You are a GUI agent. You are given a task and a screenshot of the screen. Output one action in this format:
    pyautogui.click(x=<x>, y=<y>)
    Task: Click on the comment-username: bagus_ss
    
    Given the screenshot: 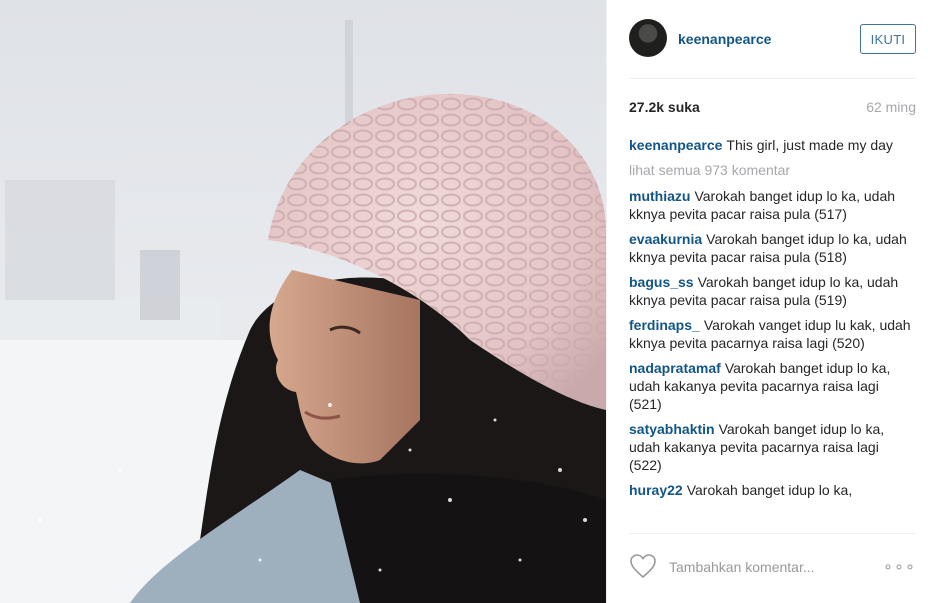 What is the action you would take?
    pyautogui.click(x=661, y=282)
    